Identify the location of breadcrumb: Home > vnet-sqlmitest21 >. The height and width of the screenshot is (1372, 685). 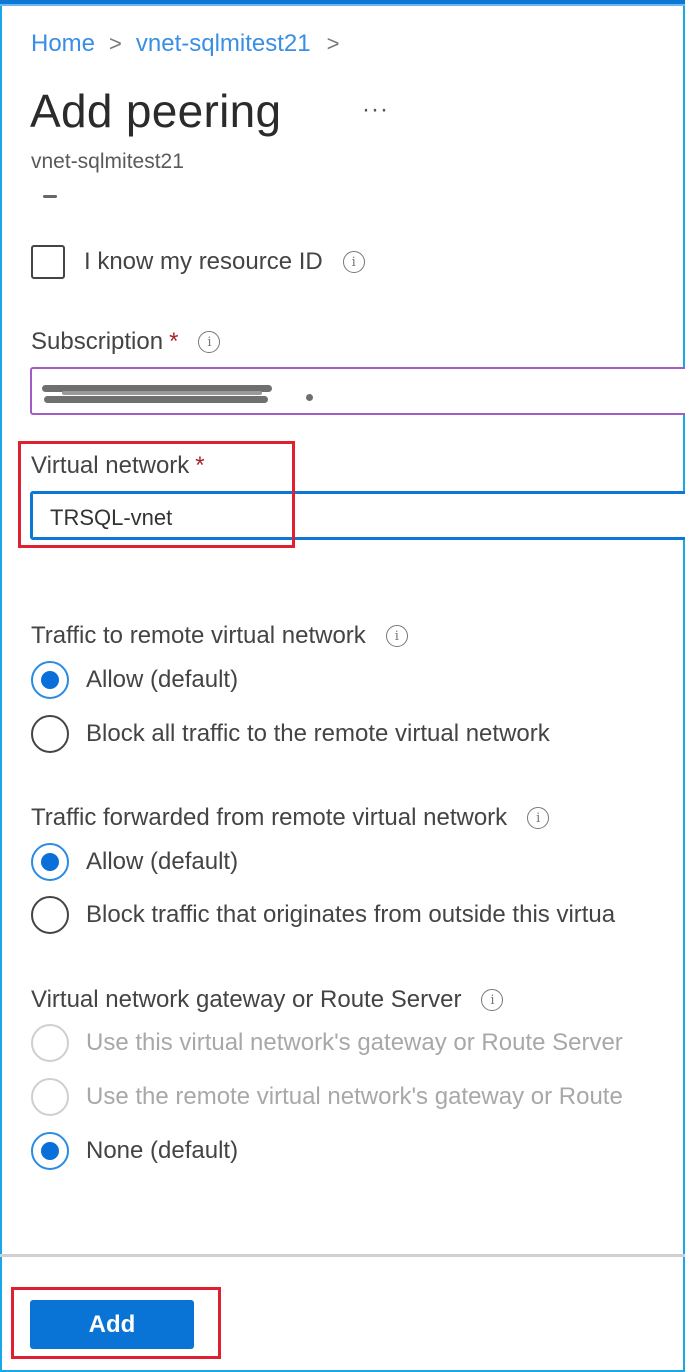
(192, 44).